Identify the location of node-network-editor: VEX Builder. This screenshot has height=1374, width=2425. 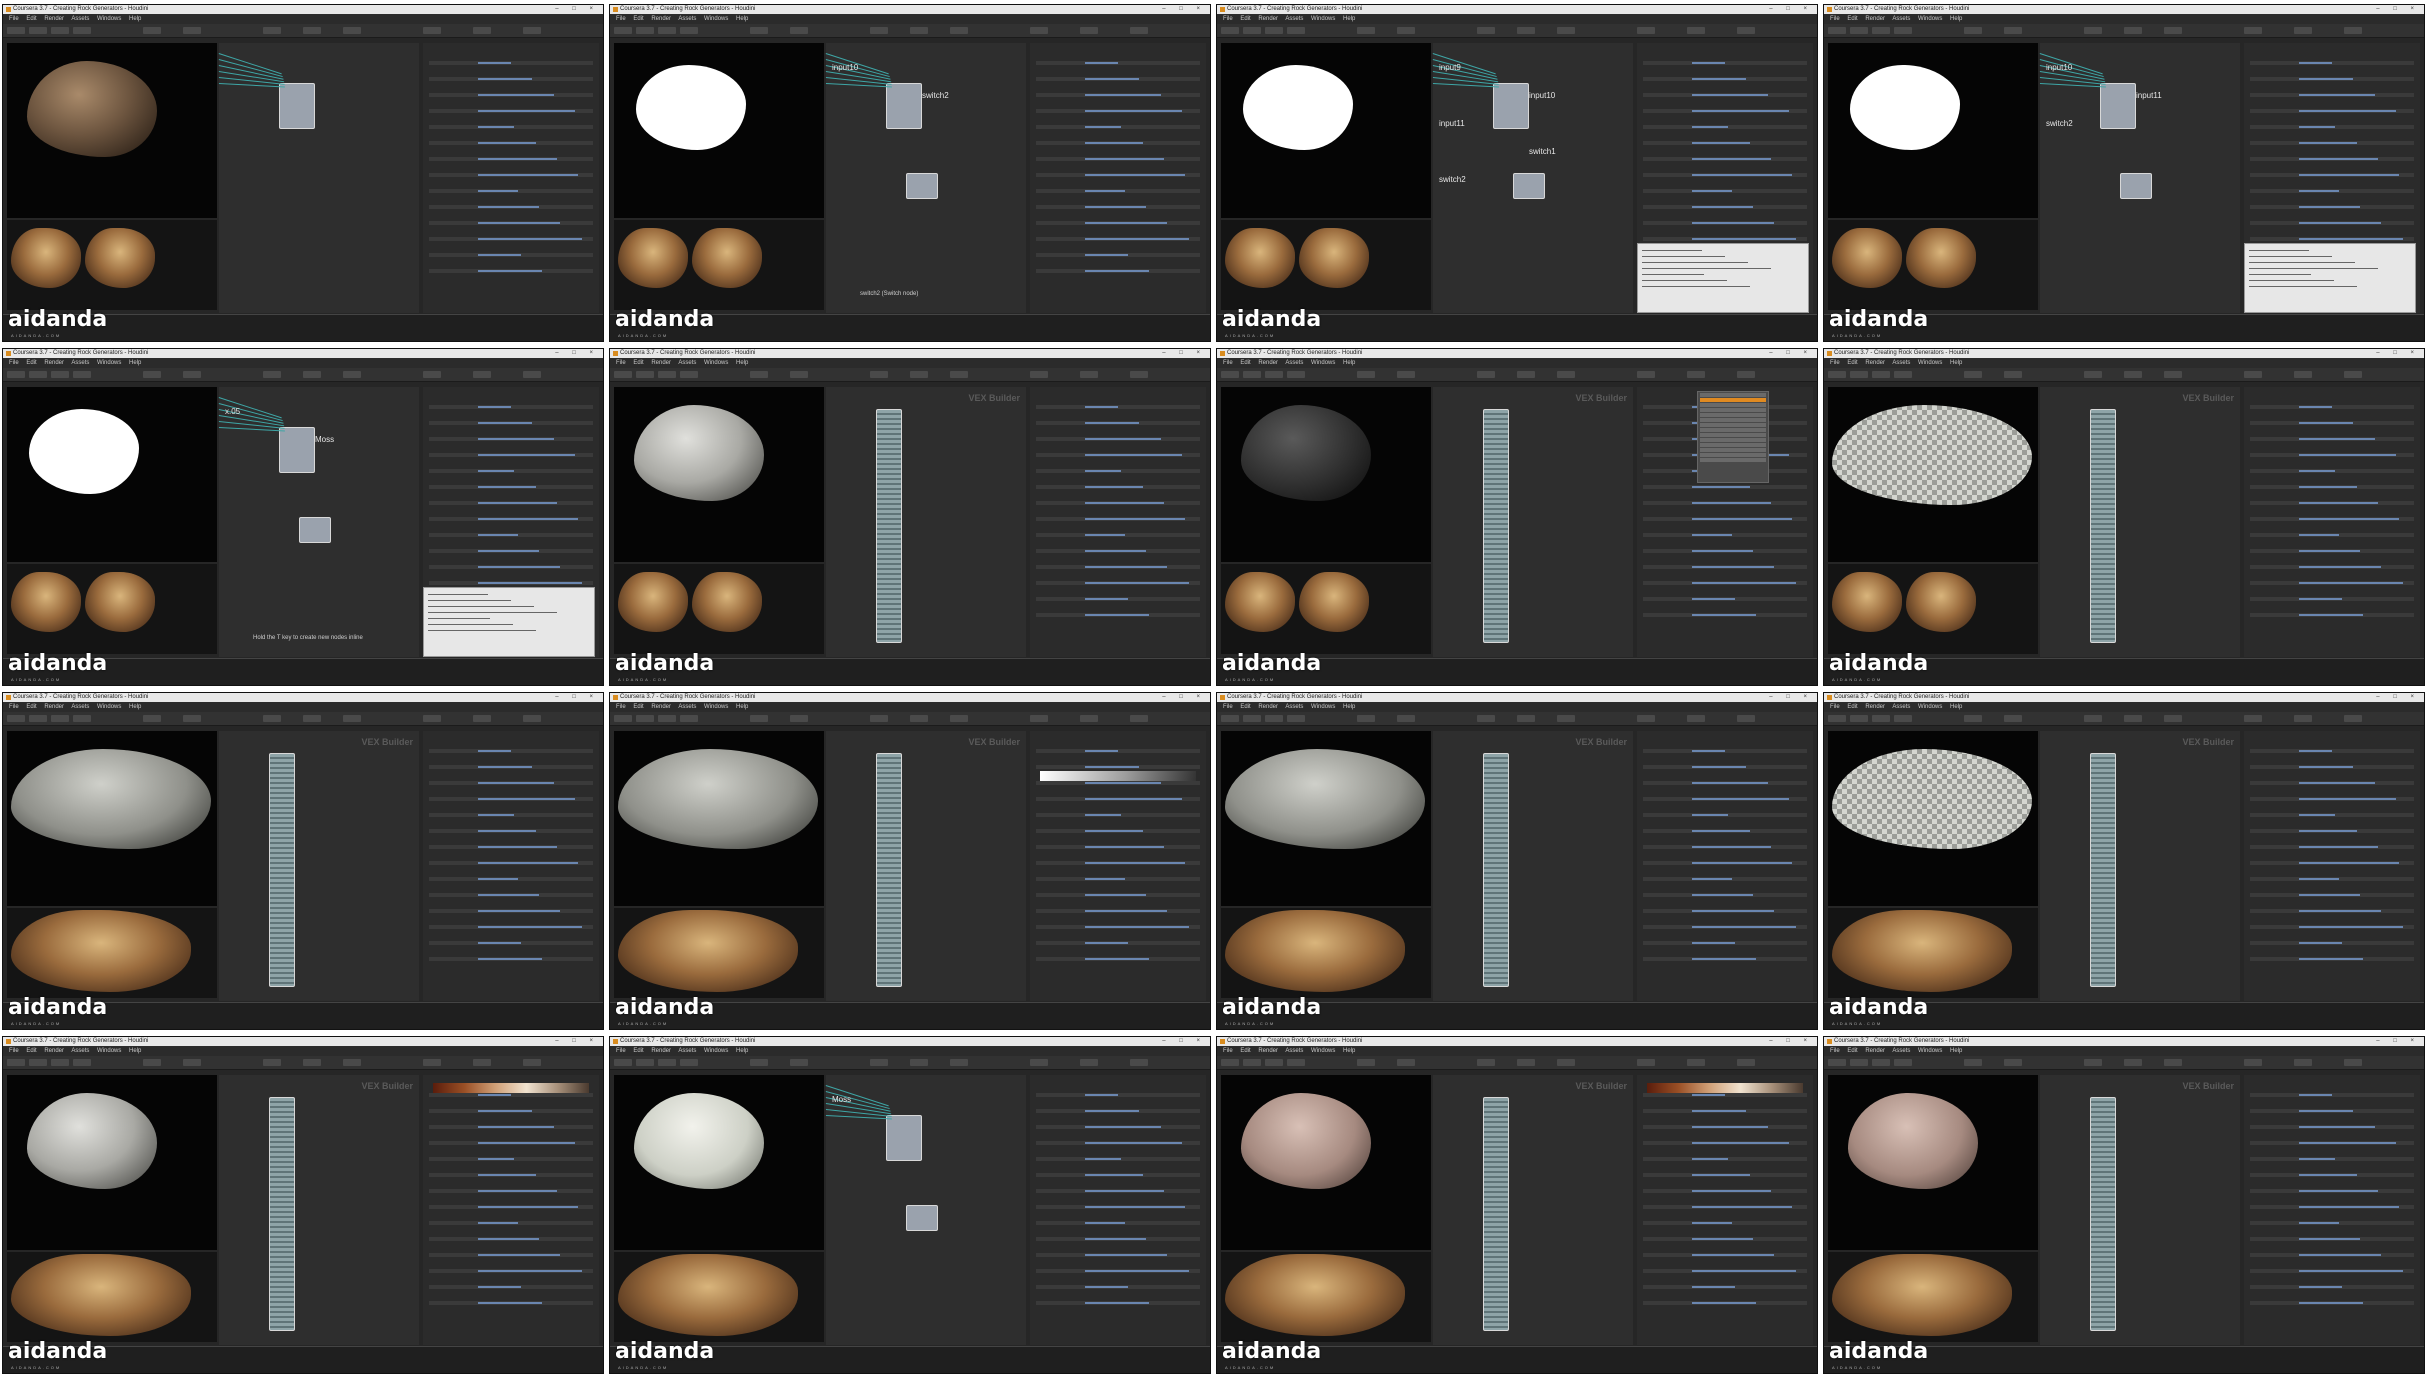
(2140, 1210).